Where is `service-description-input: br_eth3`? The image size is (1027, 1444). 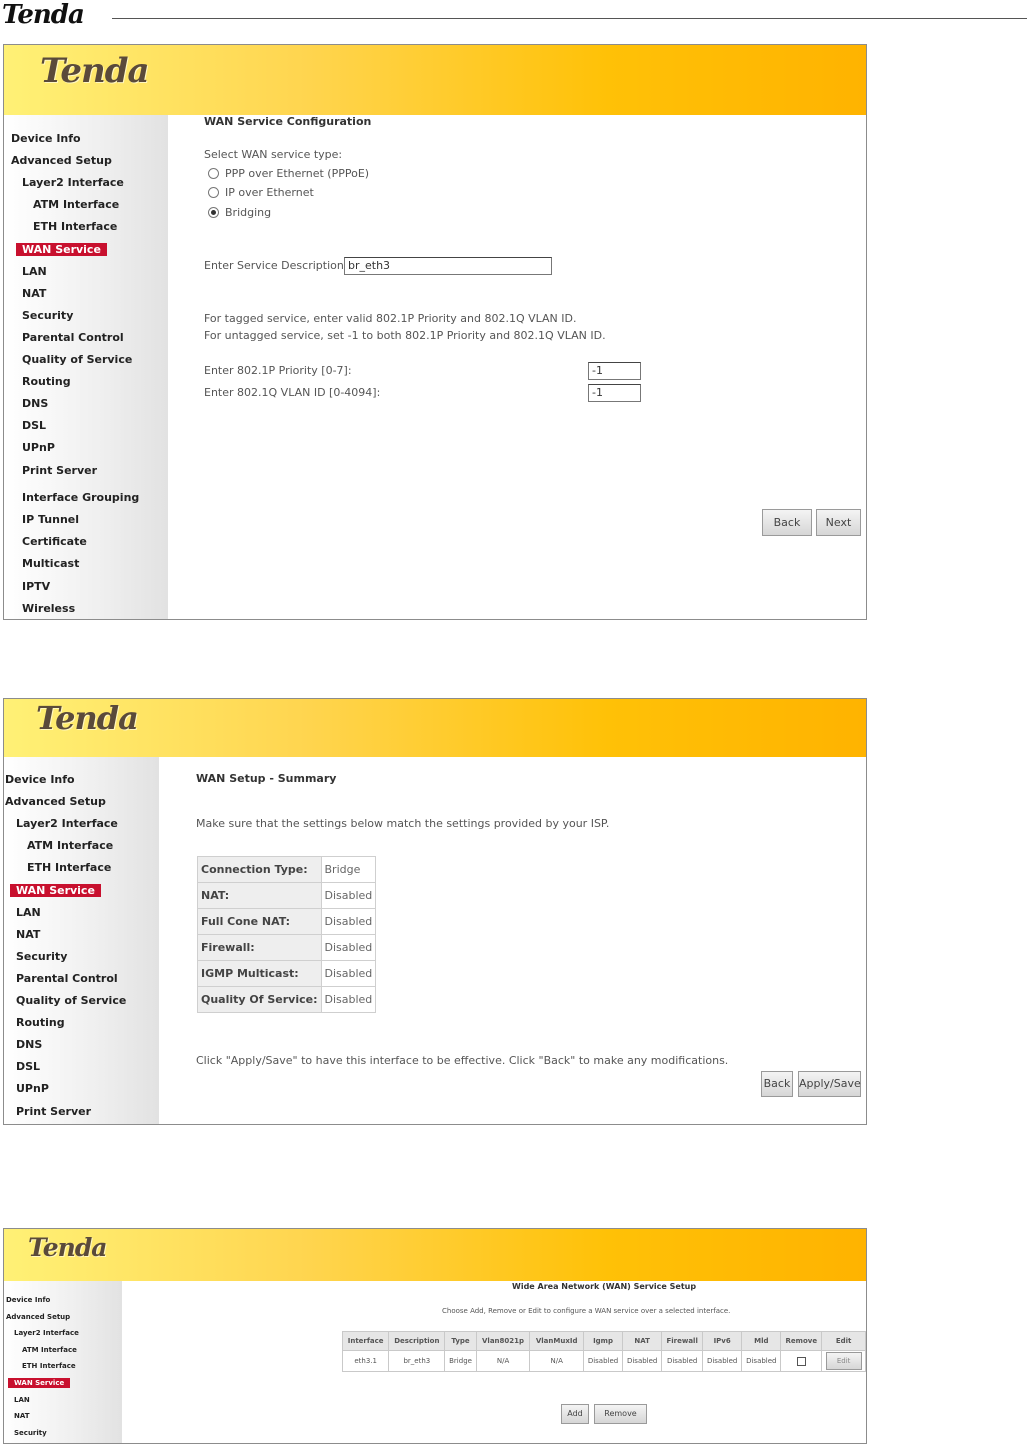 service-description-input: br_eth3 is located at coordinates (448, 266).